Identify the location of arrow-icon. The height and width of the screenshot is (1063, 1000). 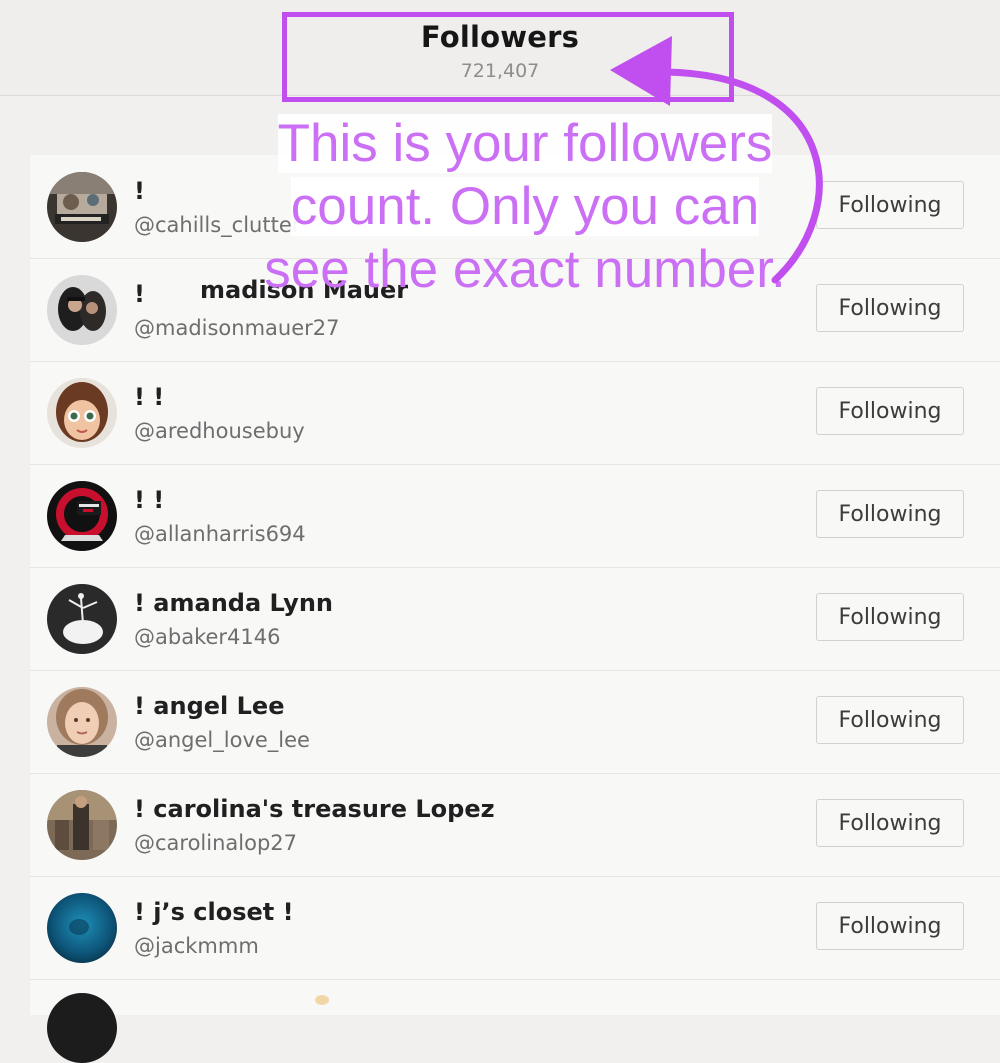
(716, 160).